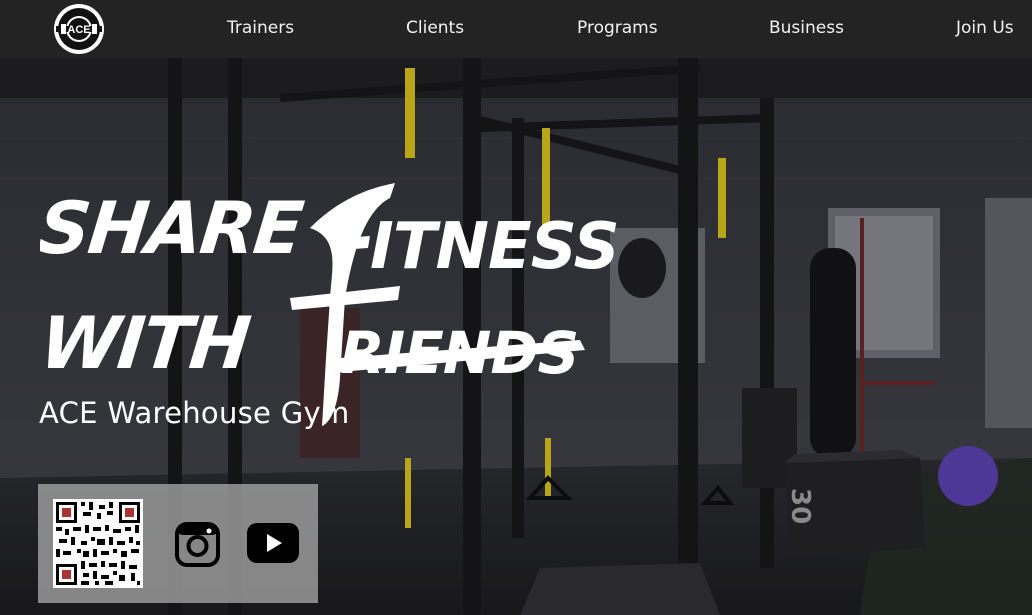 This screenshot has height=615, width=1032. What do you see at coordinates (98, 543) in the screenshot?
I see `qr-code-icon` at bounding box center [98, 543].